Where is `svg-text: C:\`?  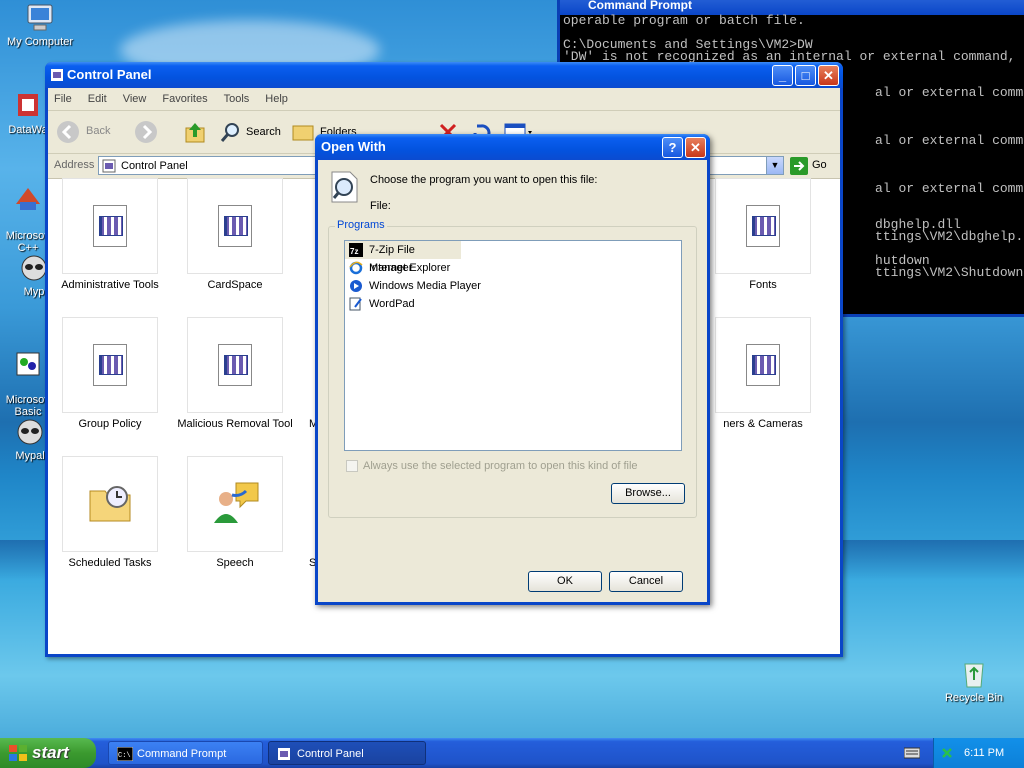 svg-text: C:\ is located at coordinates (124, 756).